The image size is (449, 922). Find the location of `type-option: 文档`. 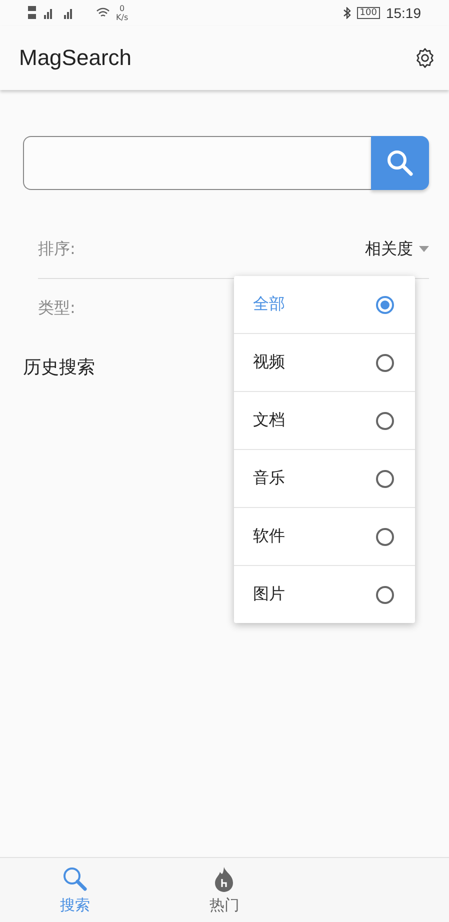

type-option: 文档 is located at coordinates (324, 421).